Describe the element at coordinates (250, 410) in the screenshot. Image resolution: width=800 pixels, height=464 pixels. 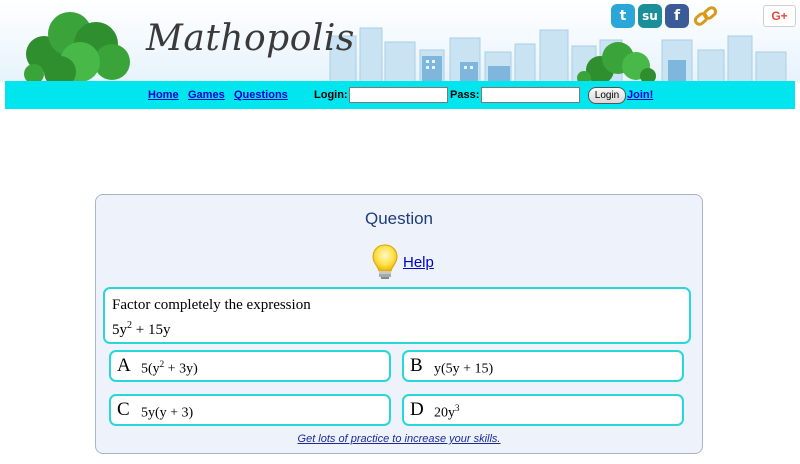
I see `answer-option-c: C 5y(y + 3)` at that location.